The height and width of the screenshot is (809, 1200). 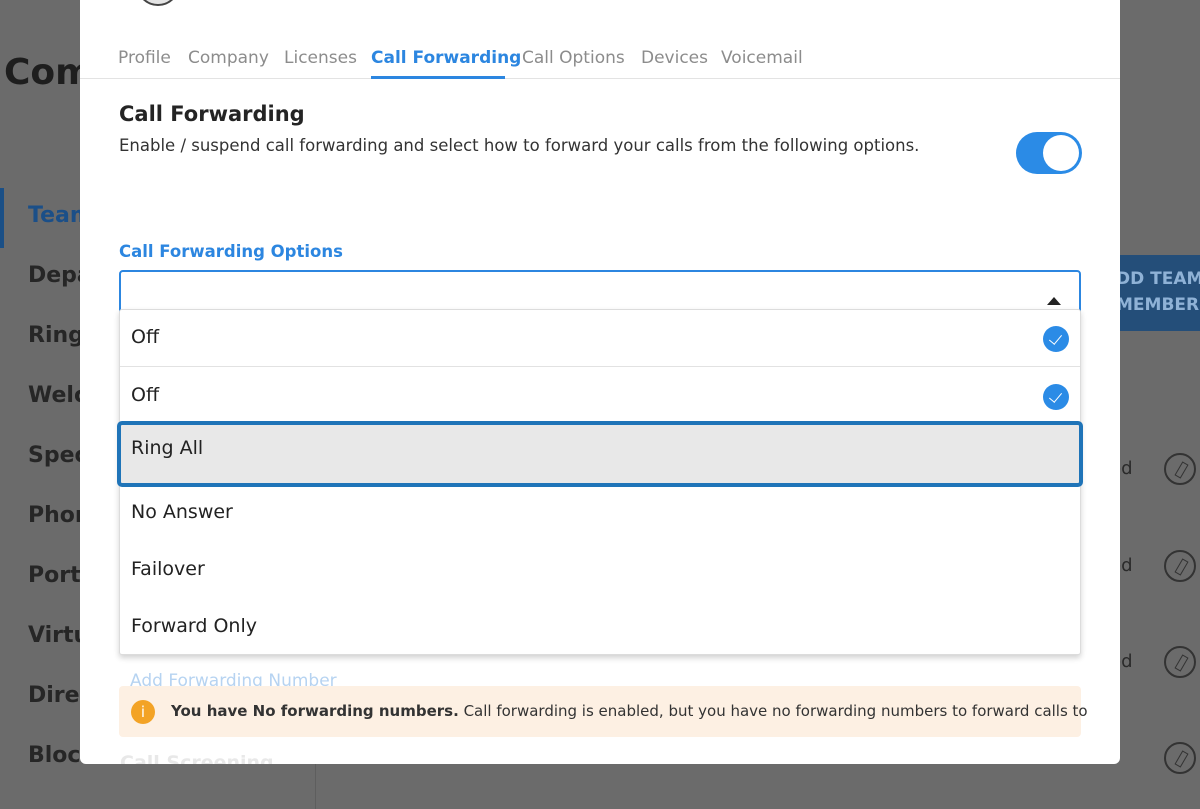 What do you see at coordinates (194, 626) in the screenshot?
I see `option-label: Forward Only` at bounding box center [194, 626].